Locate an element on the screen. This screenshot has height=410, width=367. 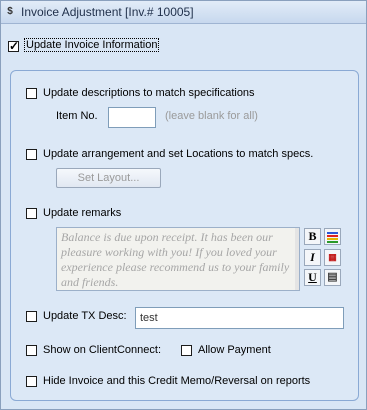
update-invoice-label: Update Invoice Information is located at coordinates (92, 45).